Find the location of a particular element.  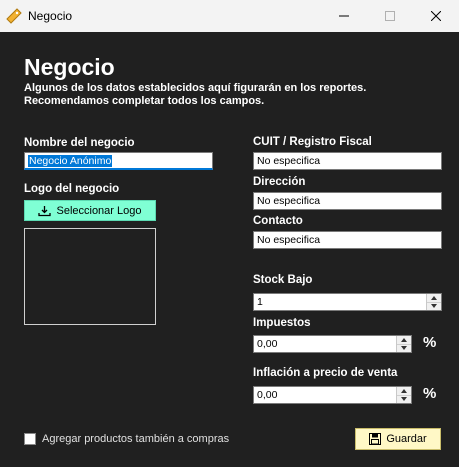

minimize-button is located at coordinates (344, 16).